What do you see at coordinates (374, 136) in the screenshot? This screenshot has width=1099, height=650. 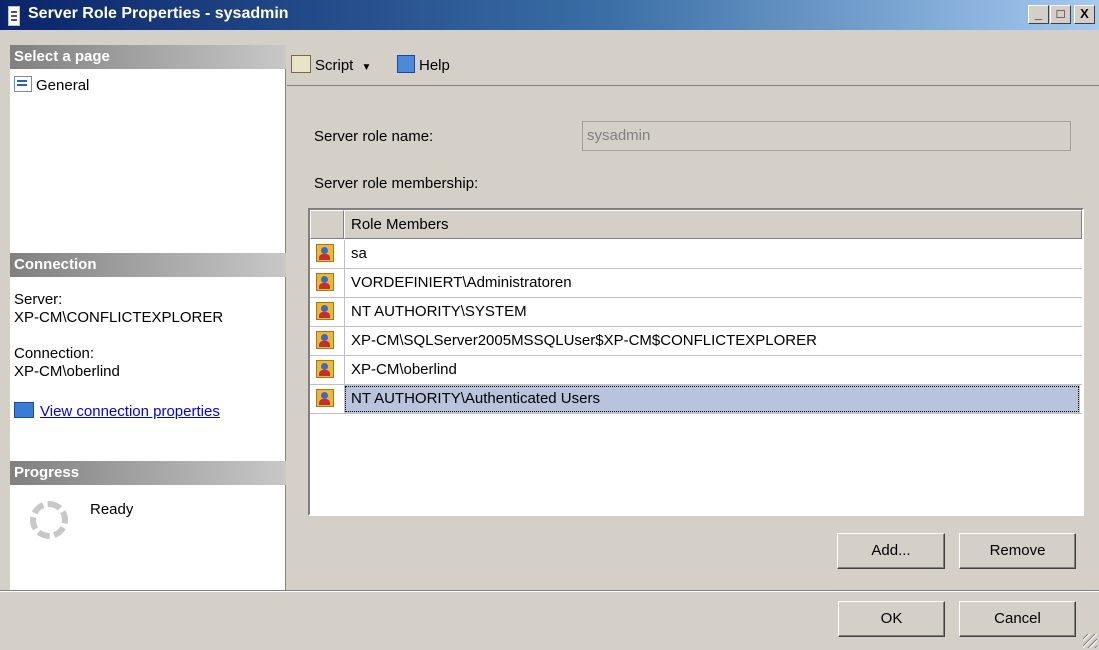 I see `role-name-label: Server role name:` at bounding box center [374, 136].